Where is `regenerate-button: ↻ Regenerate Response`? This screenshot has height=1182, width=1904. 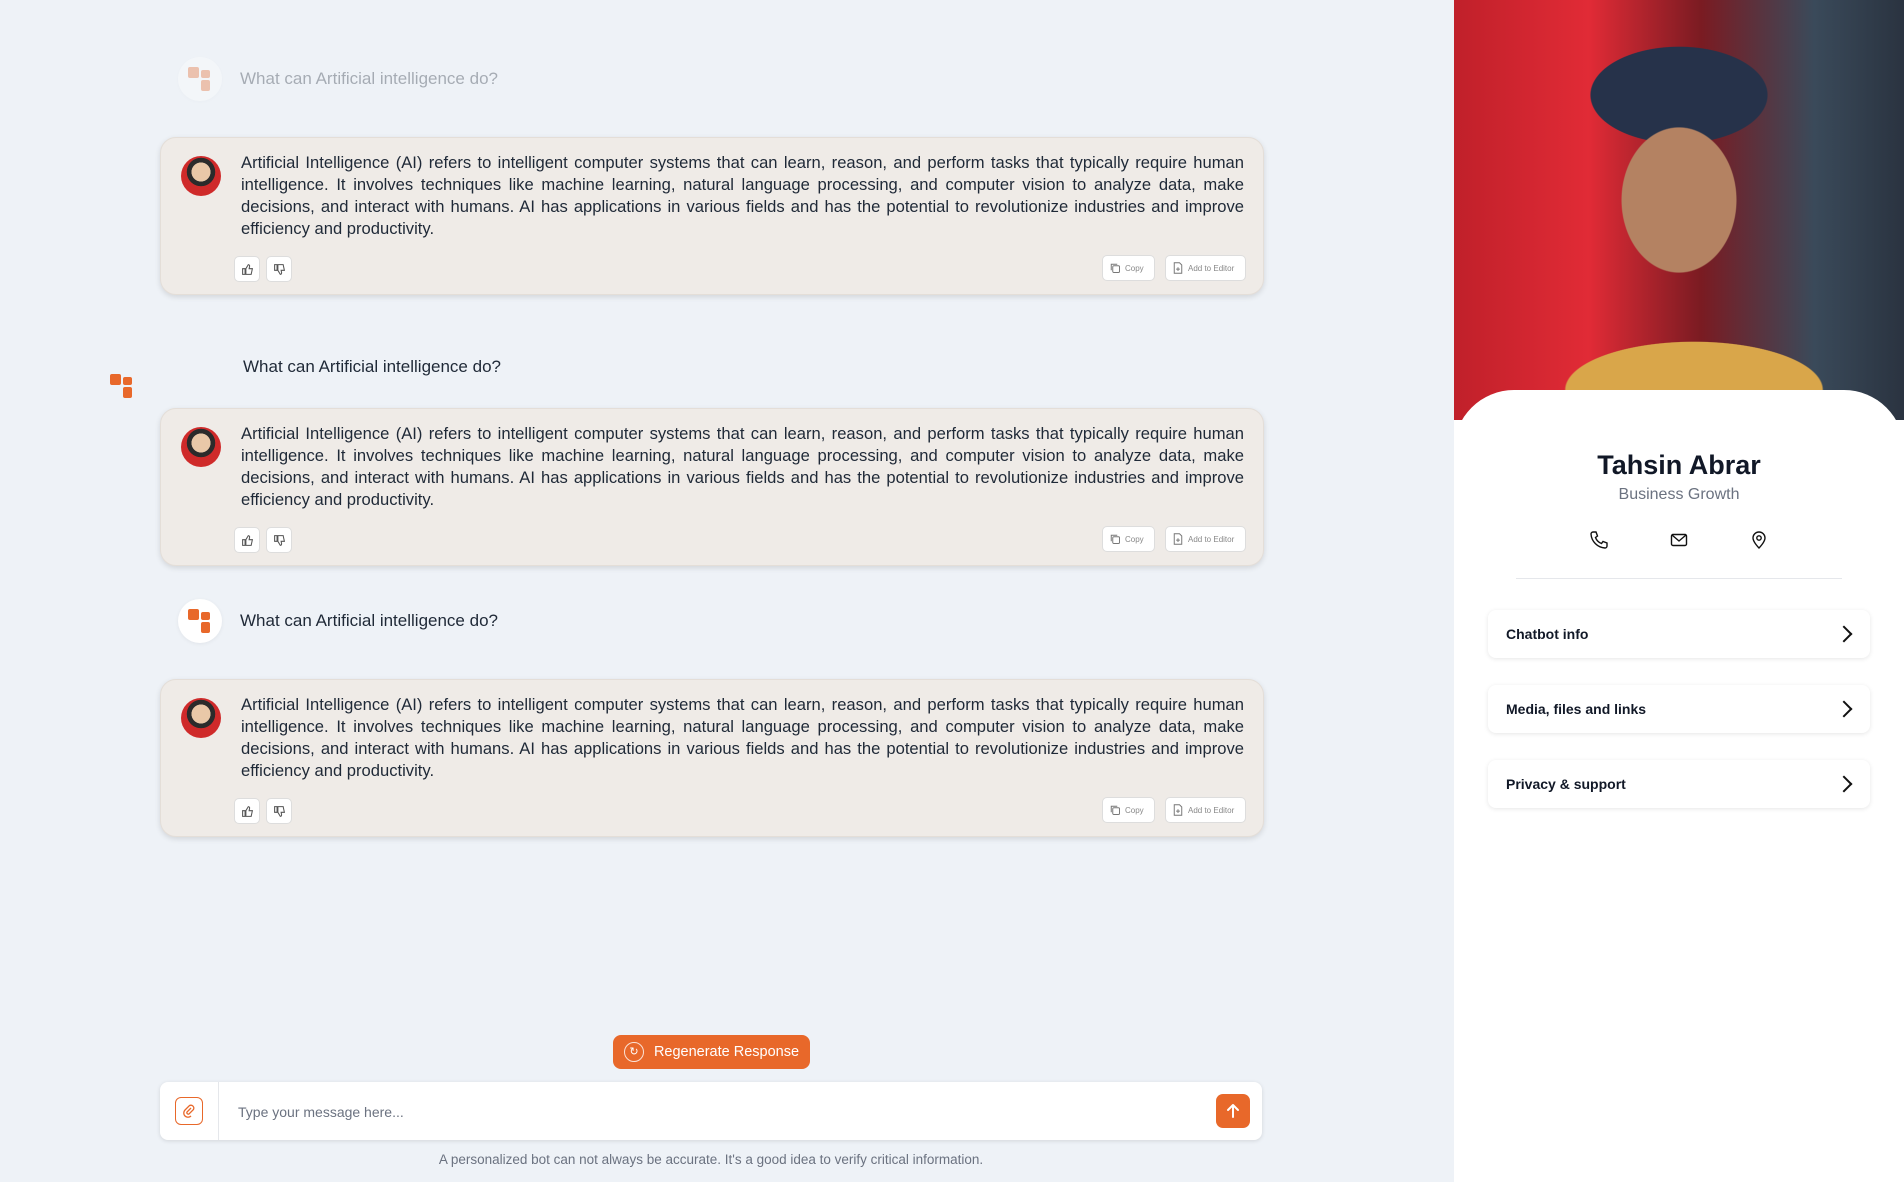
regenerate-button: ↻ Regenerate Response is located at coordinates (711, 1052).